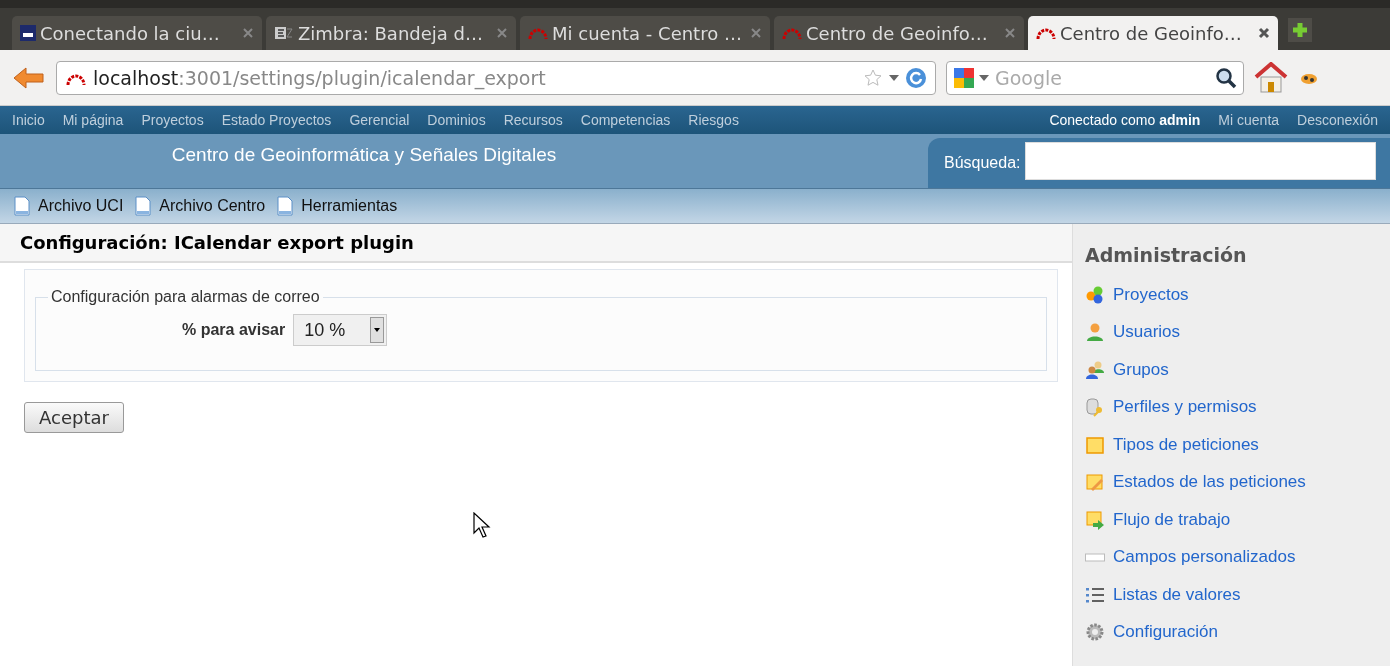 Image resolution: width=1390 pixels, height=666 pixels. I want to click on page-title: Configuración: ICalendar export plugin, so click(536, 243).